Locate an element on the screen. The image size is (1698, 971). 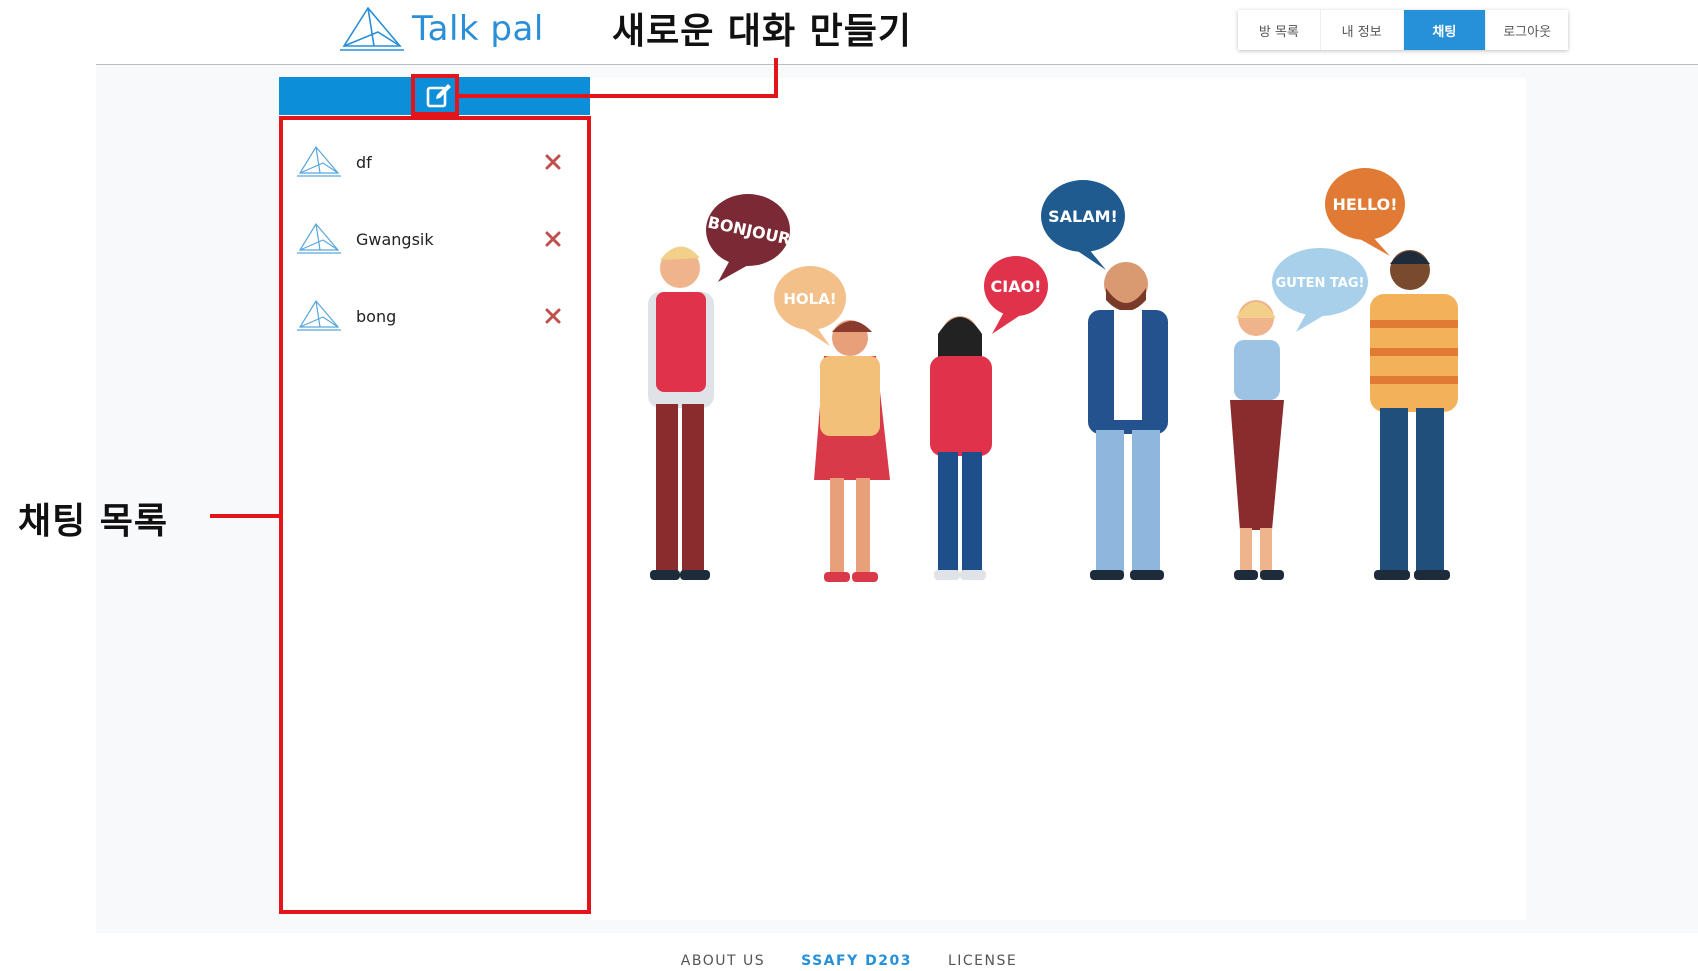
logo: Talk pal is located at coordinates (441, 29).